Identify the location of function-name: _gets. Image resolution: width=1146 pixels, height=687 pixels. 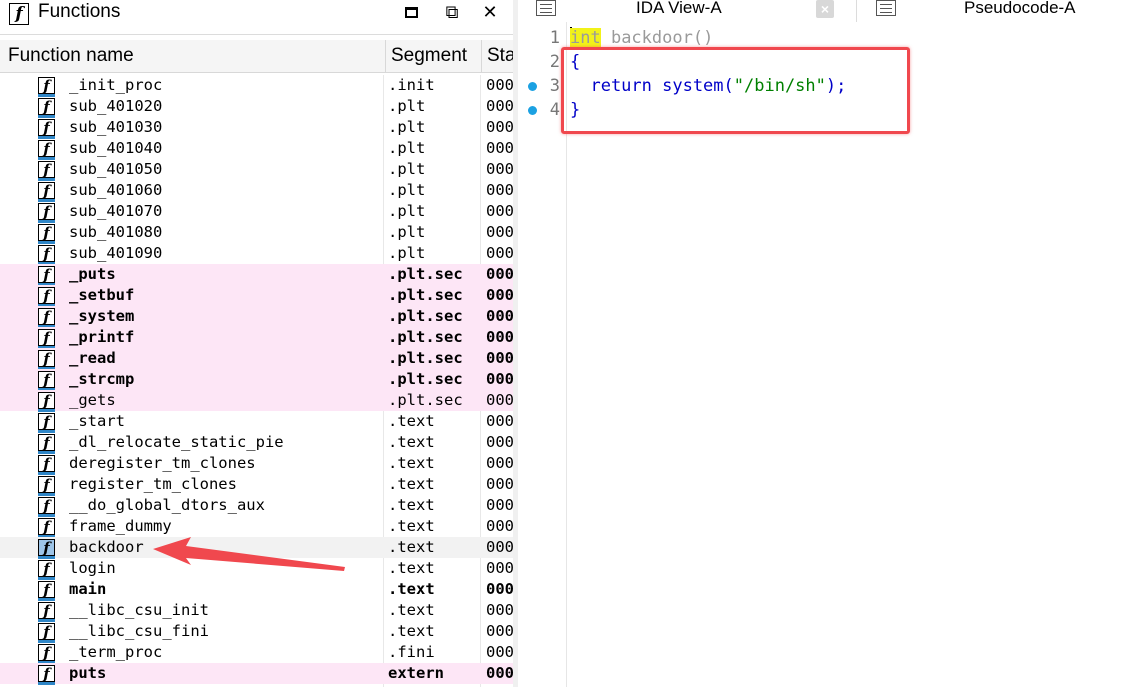
(225, 400).